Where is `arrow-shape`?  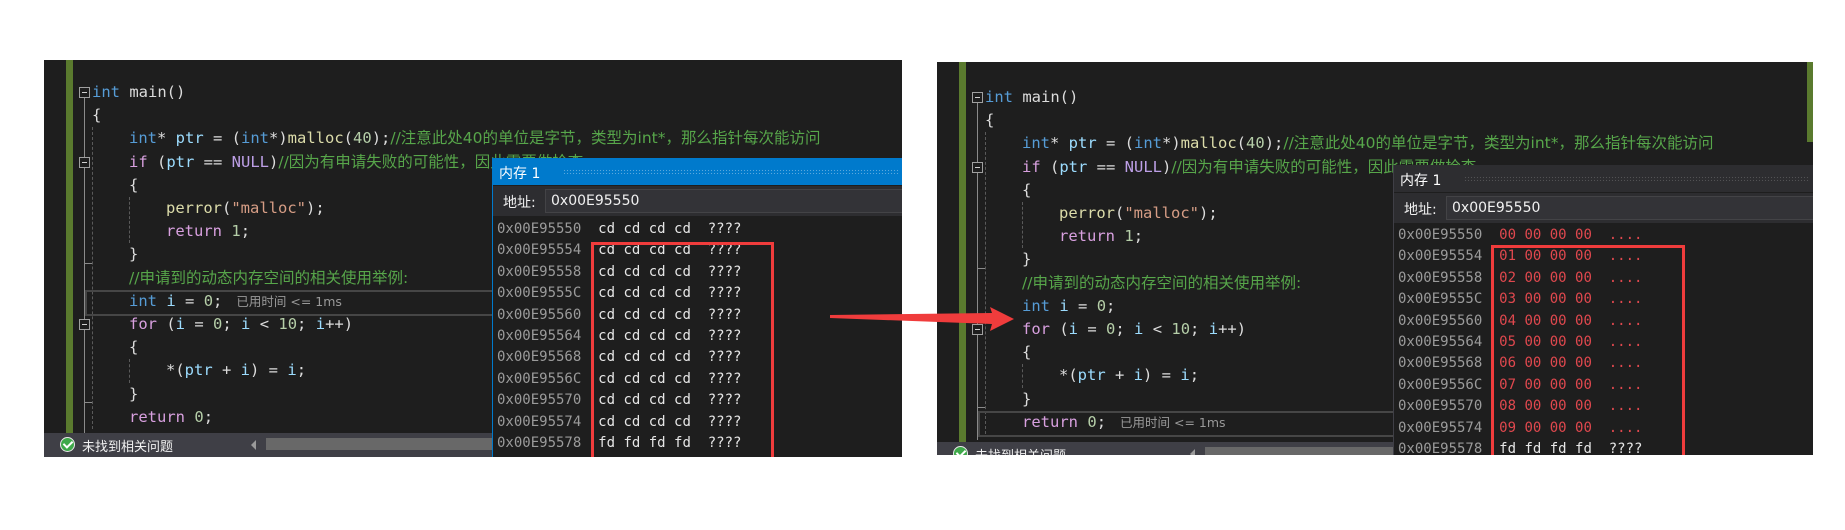 arrow-shape is located at coordinates (922, 319).